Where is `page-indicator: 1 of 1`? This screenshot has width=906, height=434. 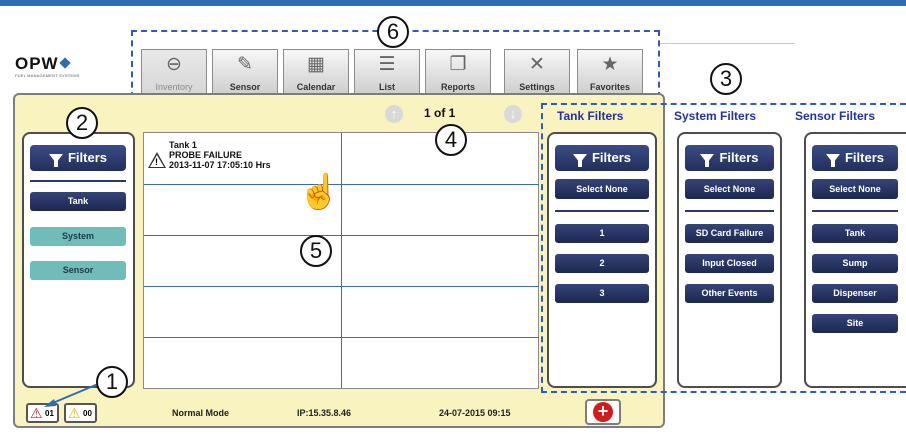 page-indicator: 1 of 1 is located at coordinates (440, 113).